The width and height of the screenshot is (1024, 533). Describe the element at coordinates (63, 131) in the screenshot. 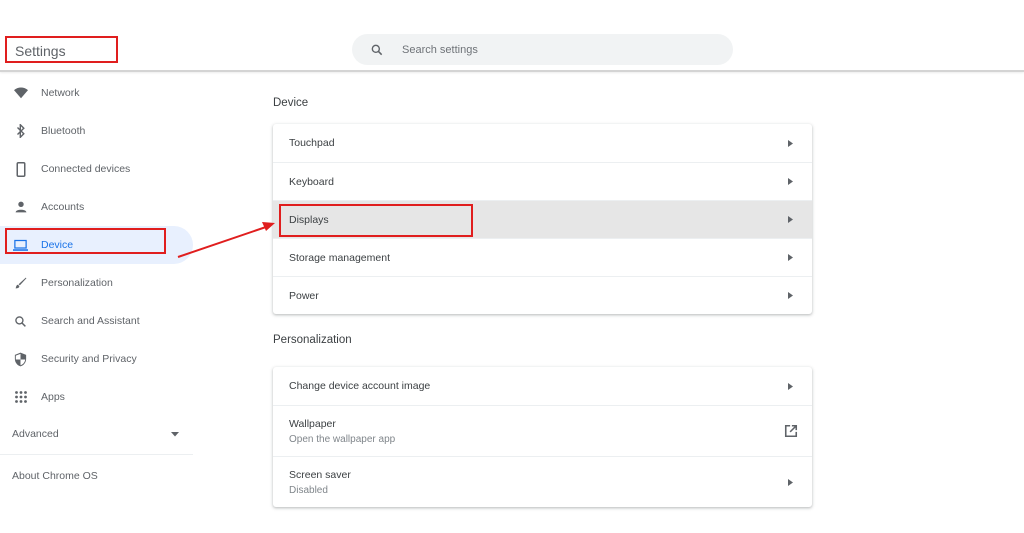

I see `sidebar-item-label: Bluetooth` at that location.